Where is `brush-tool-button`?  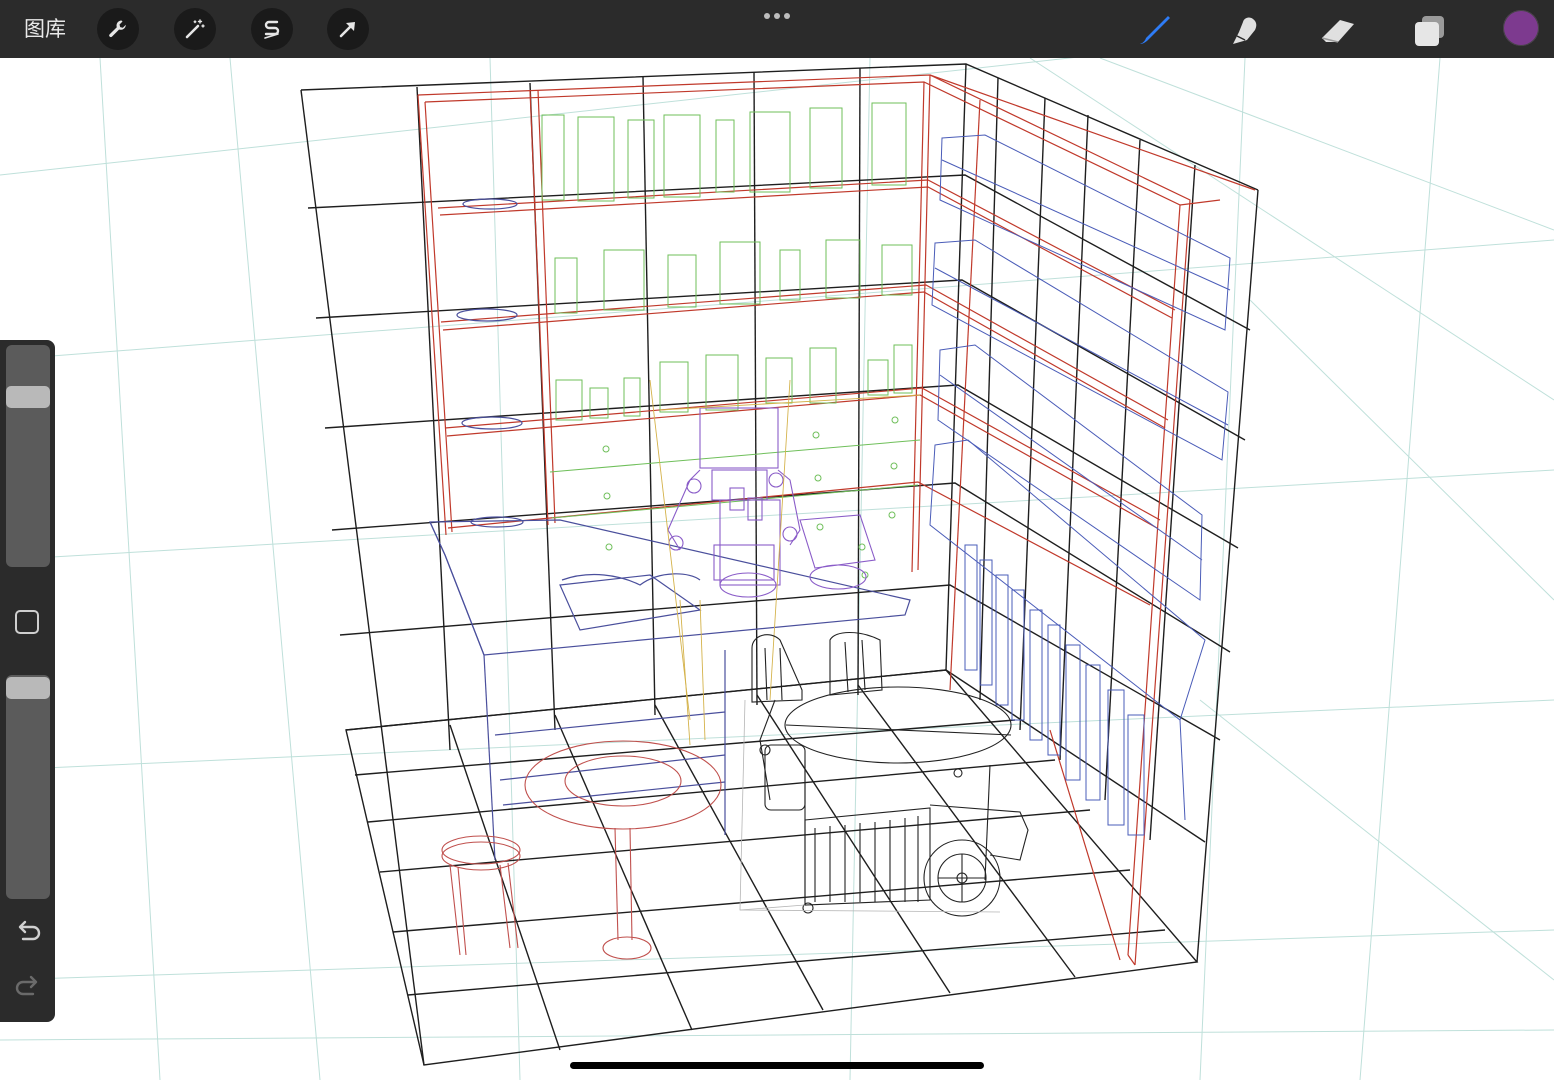 brush-tool-button is located at coordinates (1154, 30).